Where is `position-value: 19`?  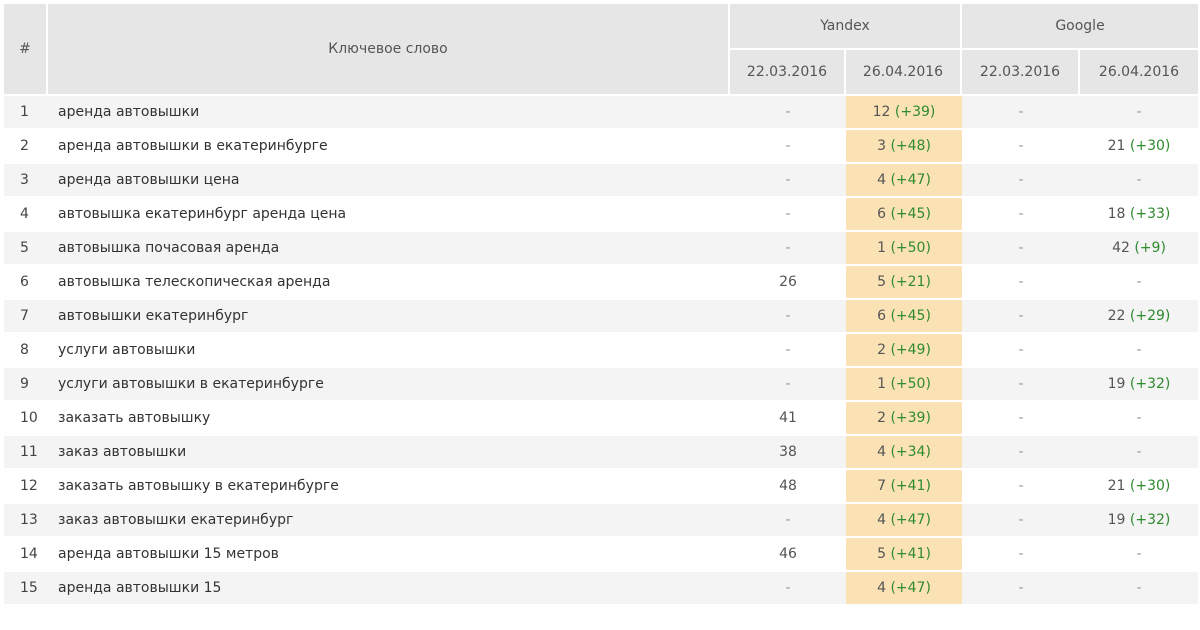
position-value: 19 is located at coordinates (1116, 520).